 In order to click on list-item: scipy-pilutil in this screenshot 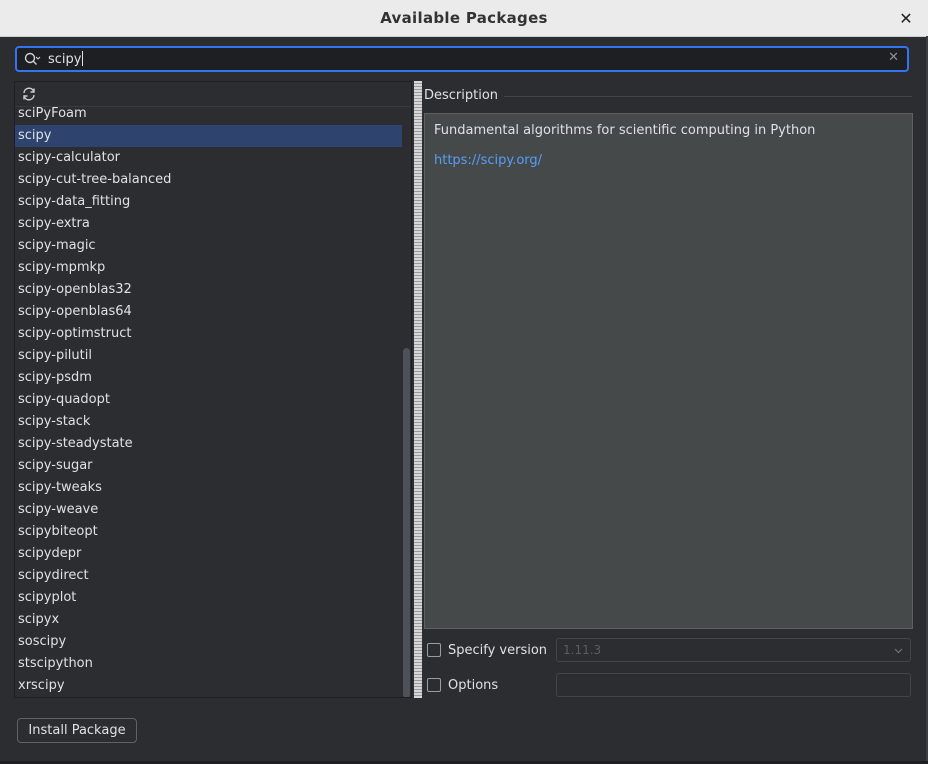, I will do `click(208, 356)`.